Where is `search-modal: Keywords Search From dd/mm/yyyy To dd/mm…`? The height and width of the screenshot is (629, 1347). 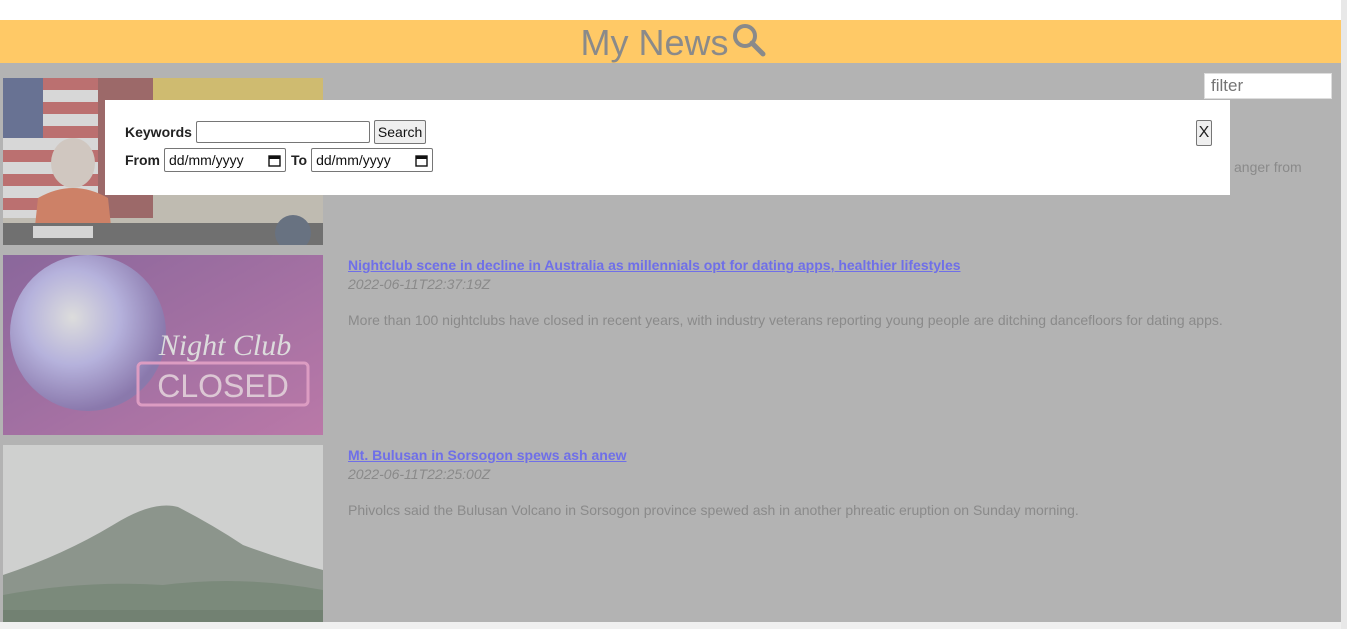 search-modal: Keywords Search From dd/mm/yyyy To dd/mm… is located at coordinates (667, 147).